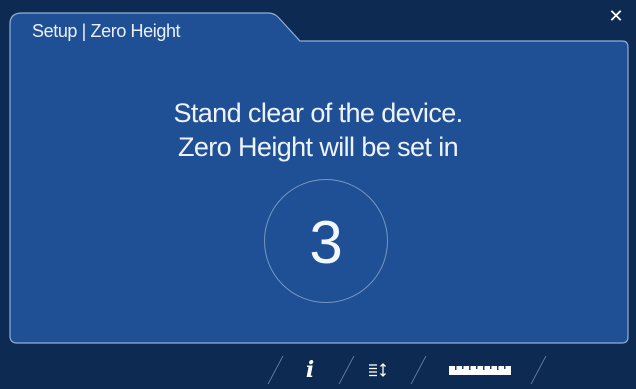 The height and width of the screenshot is (389, 636). What do you see at coordinates (318, 147) in the screenshot?
I see `instruction-line-2: Zero Height will be set in` at bounding box center [318, 147].